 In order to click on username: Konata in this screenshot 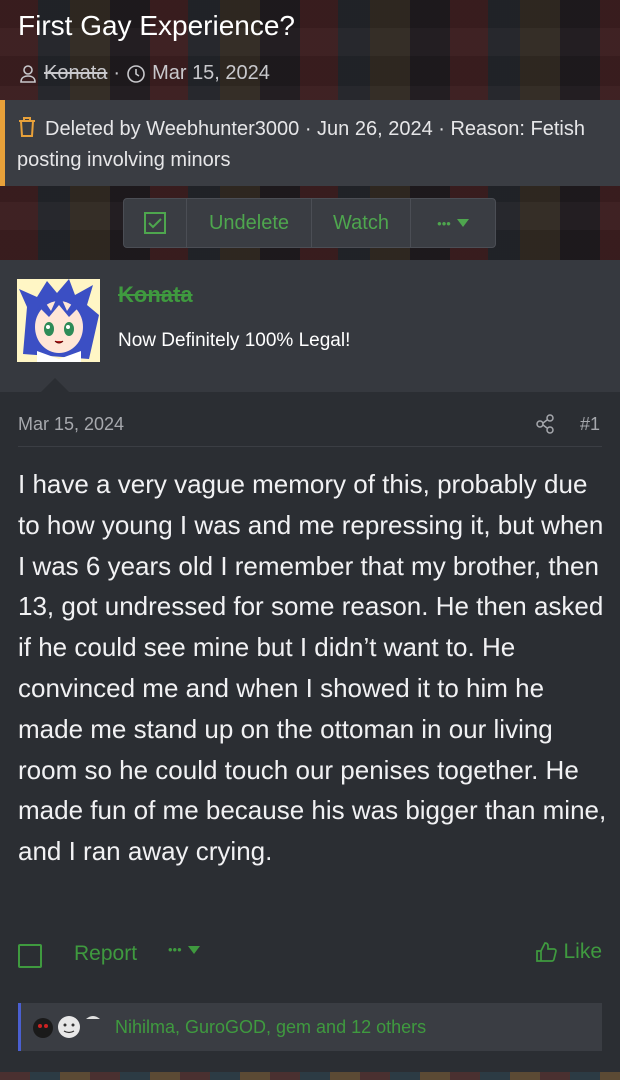, I will do `click(155, 295)`.